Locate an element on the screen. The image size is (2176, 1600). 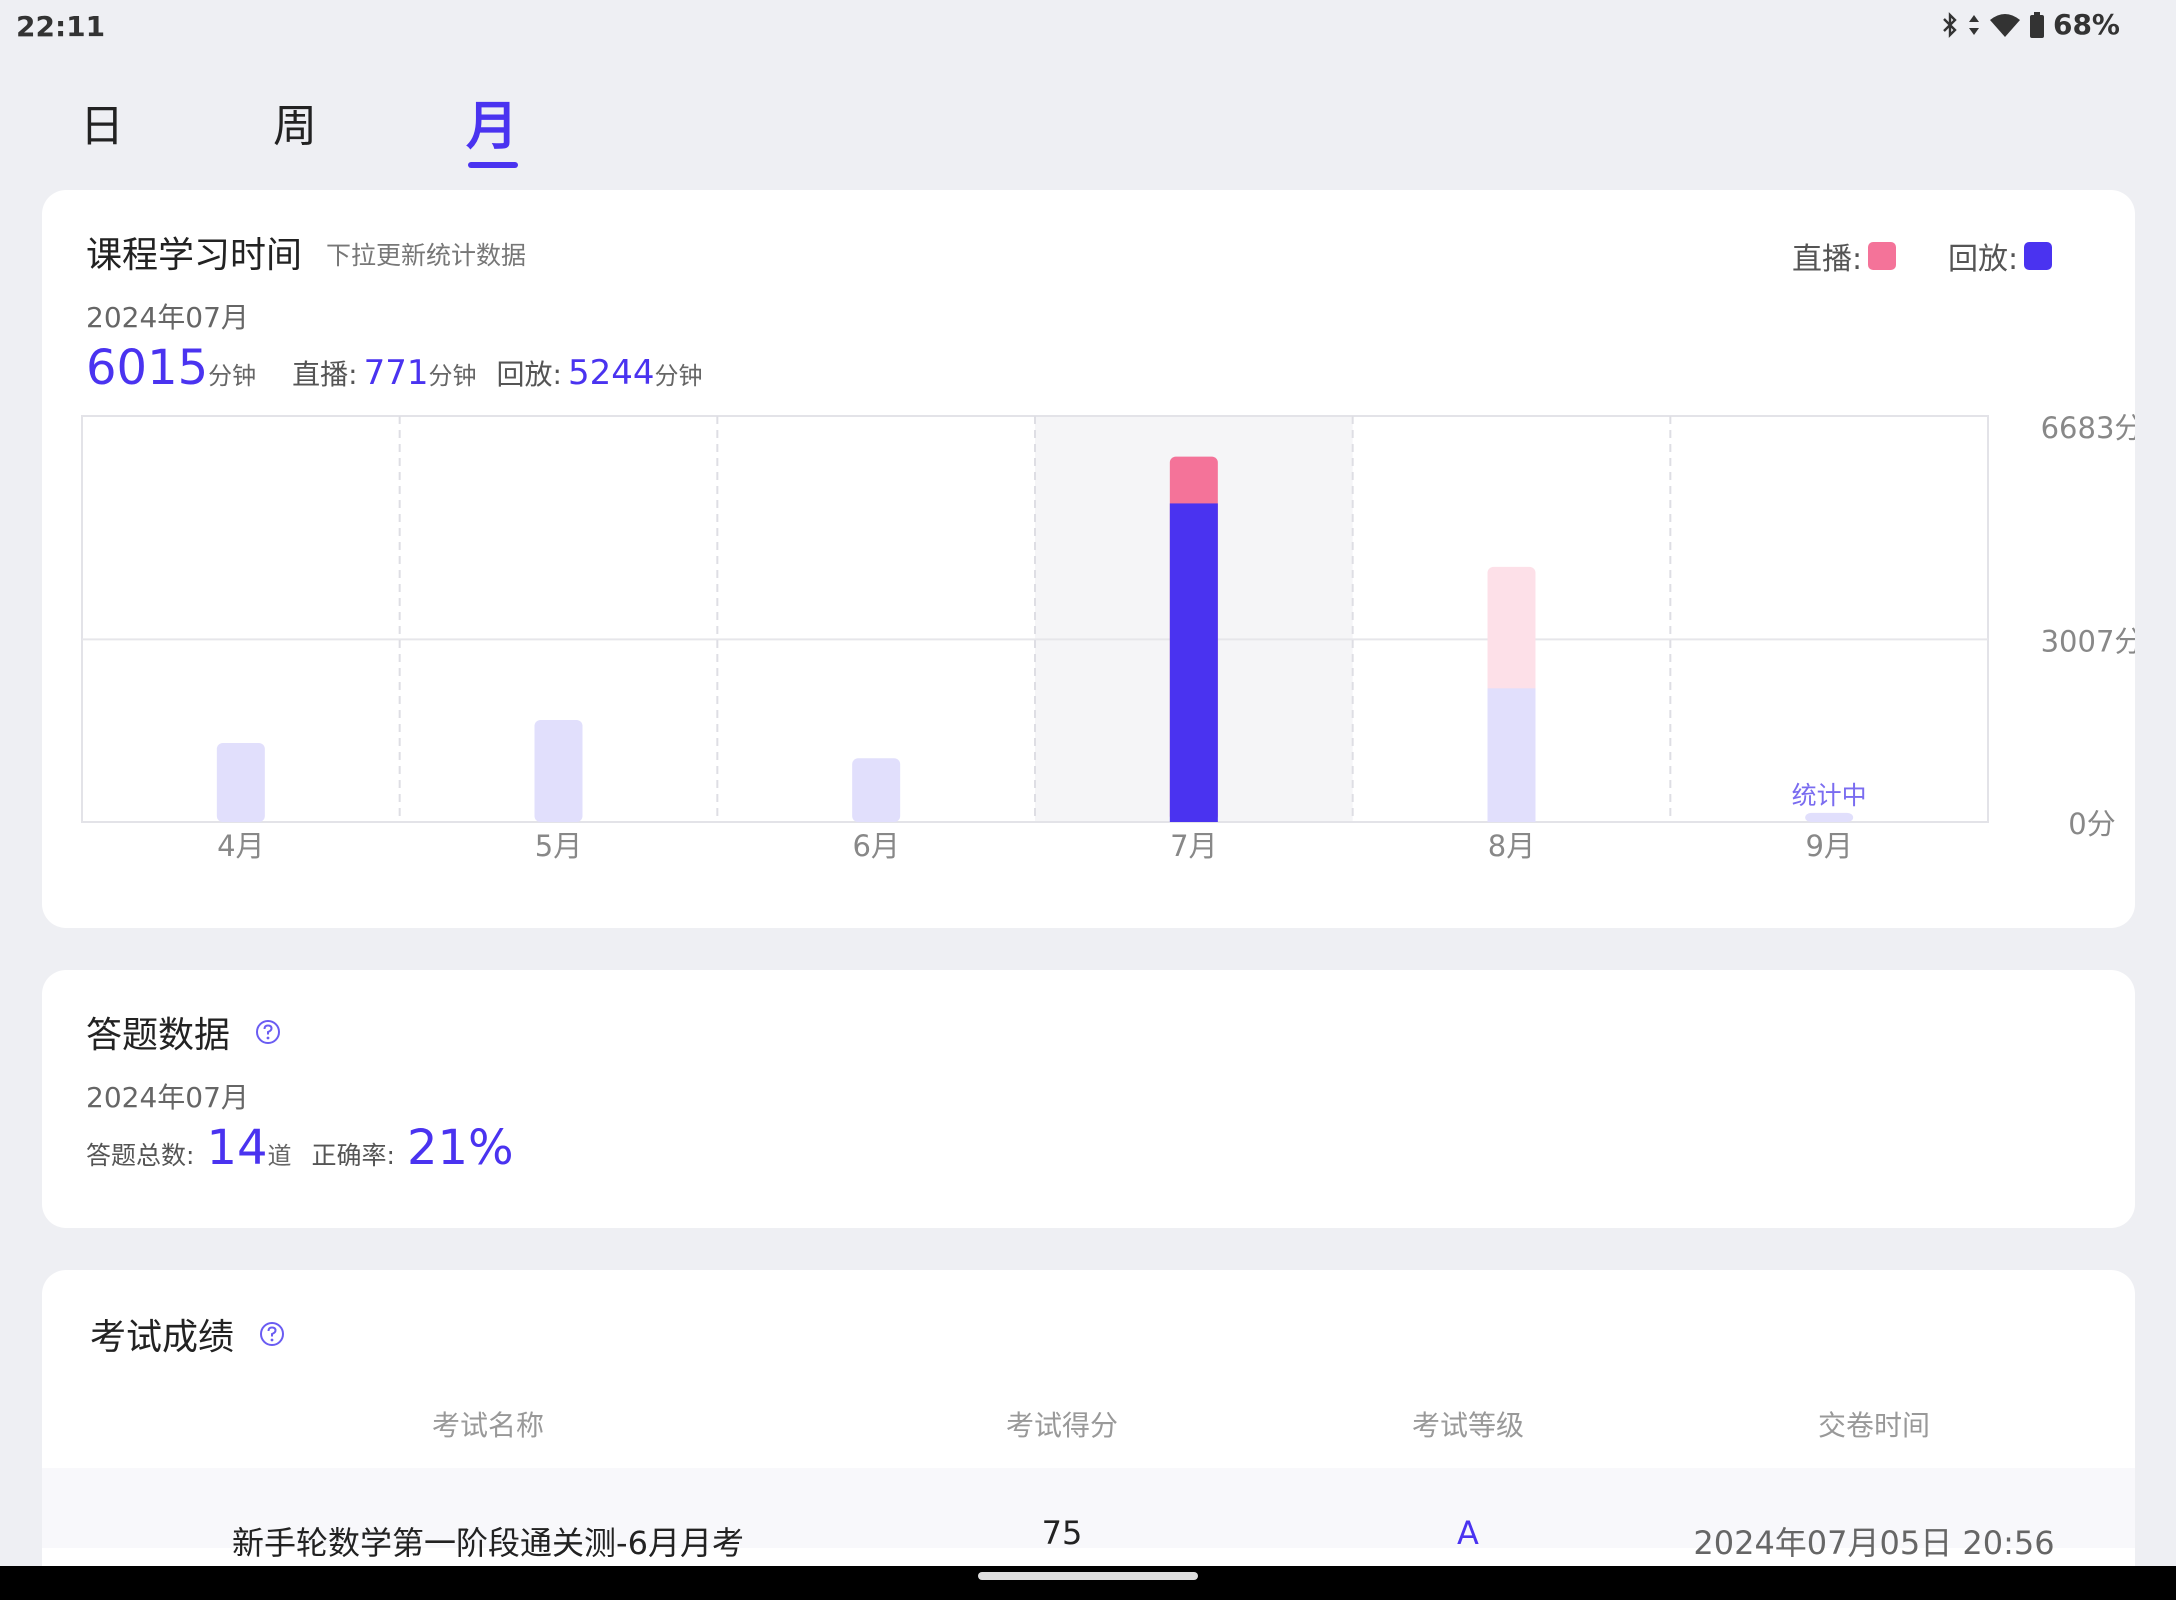
status-icons: 68% is located at coordinates (2030, 24).